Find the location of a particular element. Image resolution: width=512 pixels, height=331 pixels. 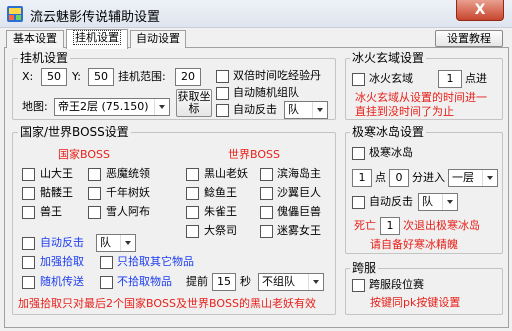

range-input: 20 is located at coordinates (188, 77).